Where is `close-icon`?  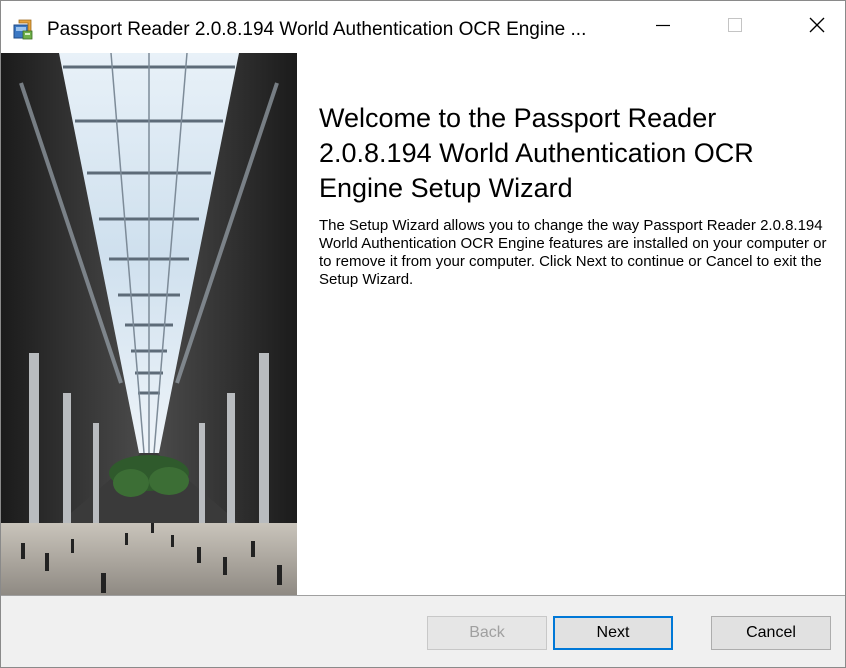 close-icon is located at coordinates (817, 27).